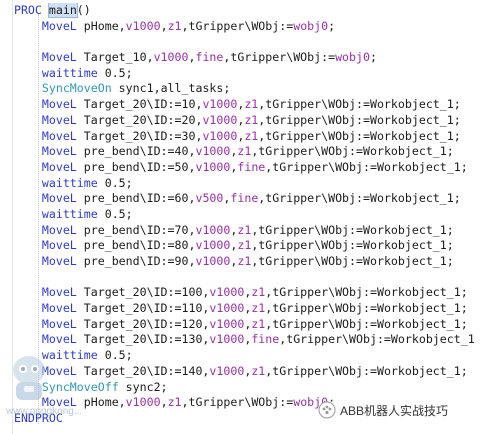  What do you see at coordinates (209, 198) in the screenshot?
I see `code-constant: v500` at bounding box center [209, 198].